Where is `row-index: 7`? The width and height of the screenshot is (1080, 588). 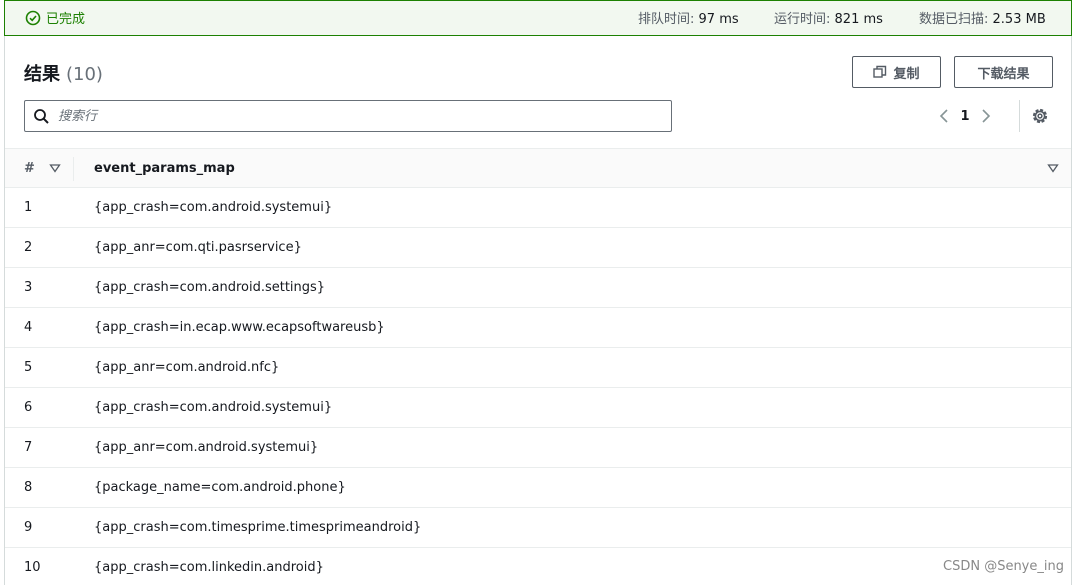
row-index: 7 is located at coordinates (28, 447).